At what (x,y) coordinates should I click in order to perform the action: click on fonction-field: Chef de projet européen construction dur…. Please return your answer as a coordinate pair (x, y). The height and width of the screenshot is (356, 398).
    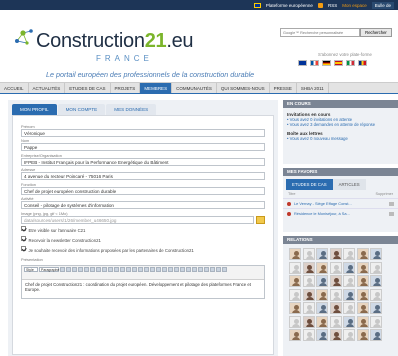
    Looking at the image, I should click on (143, 190).